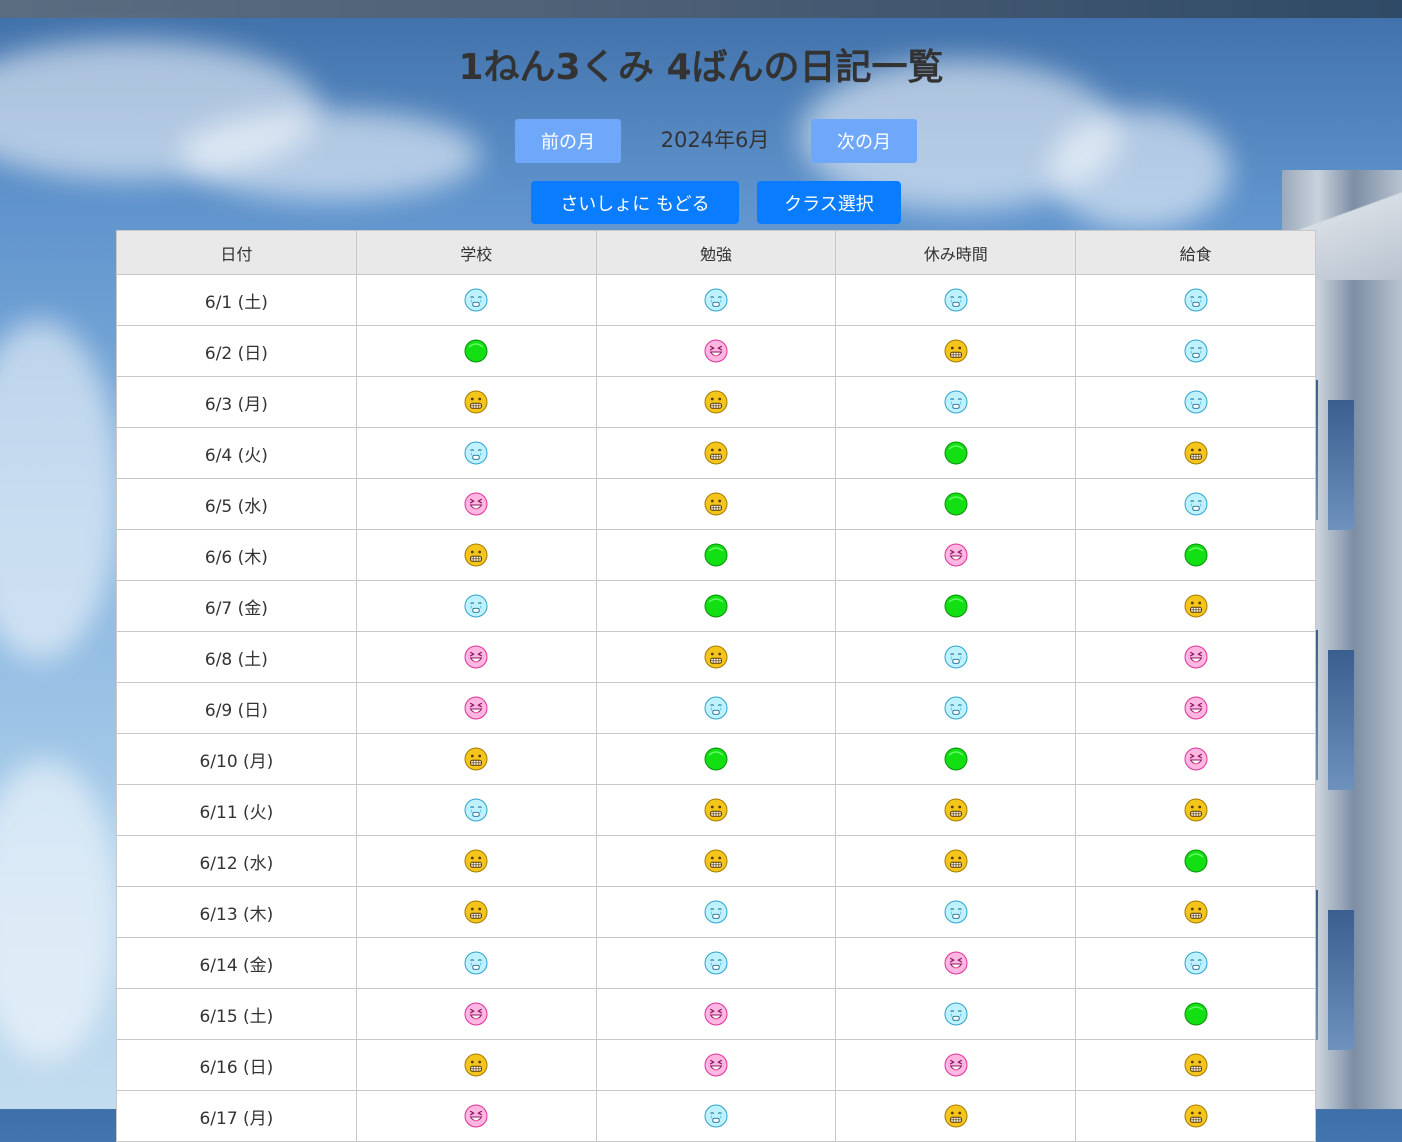  I want to click on date-cell: 6/7 (金), so click(236, 606).